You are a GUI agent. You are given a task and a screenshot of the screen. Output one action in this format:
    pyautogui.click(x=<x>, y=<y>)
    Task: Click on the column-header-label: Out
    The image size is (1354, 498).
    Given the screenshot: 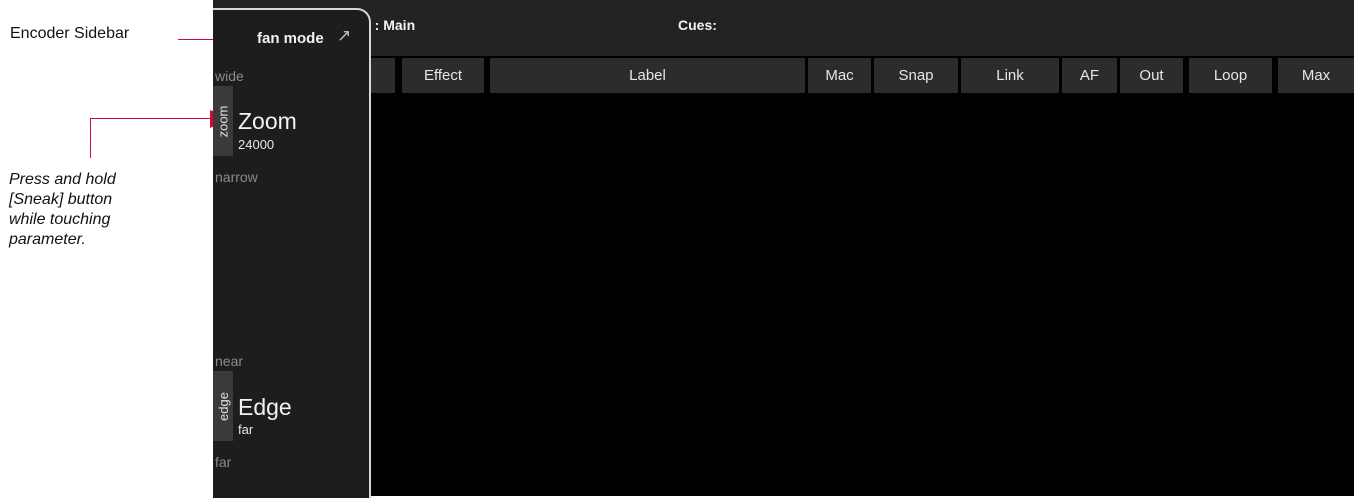 What is the action you would take?
    pyautogui.click(x=1151, y=75)
    